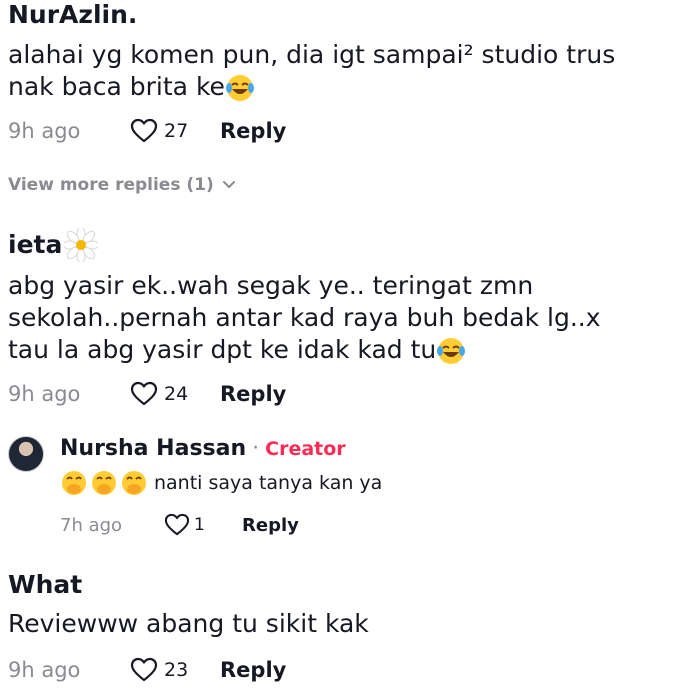 The image size is (678, 697). What do you see at coordinates (339, 87) in the screenshot?
I see `comment-text-line-wrap: nak baca brita ke` at bounding box center [339, 87].